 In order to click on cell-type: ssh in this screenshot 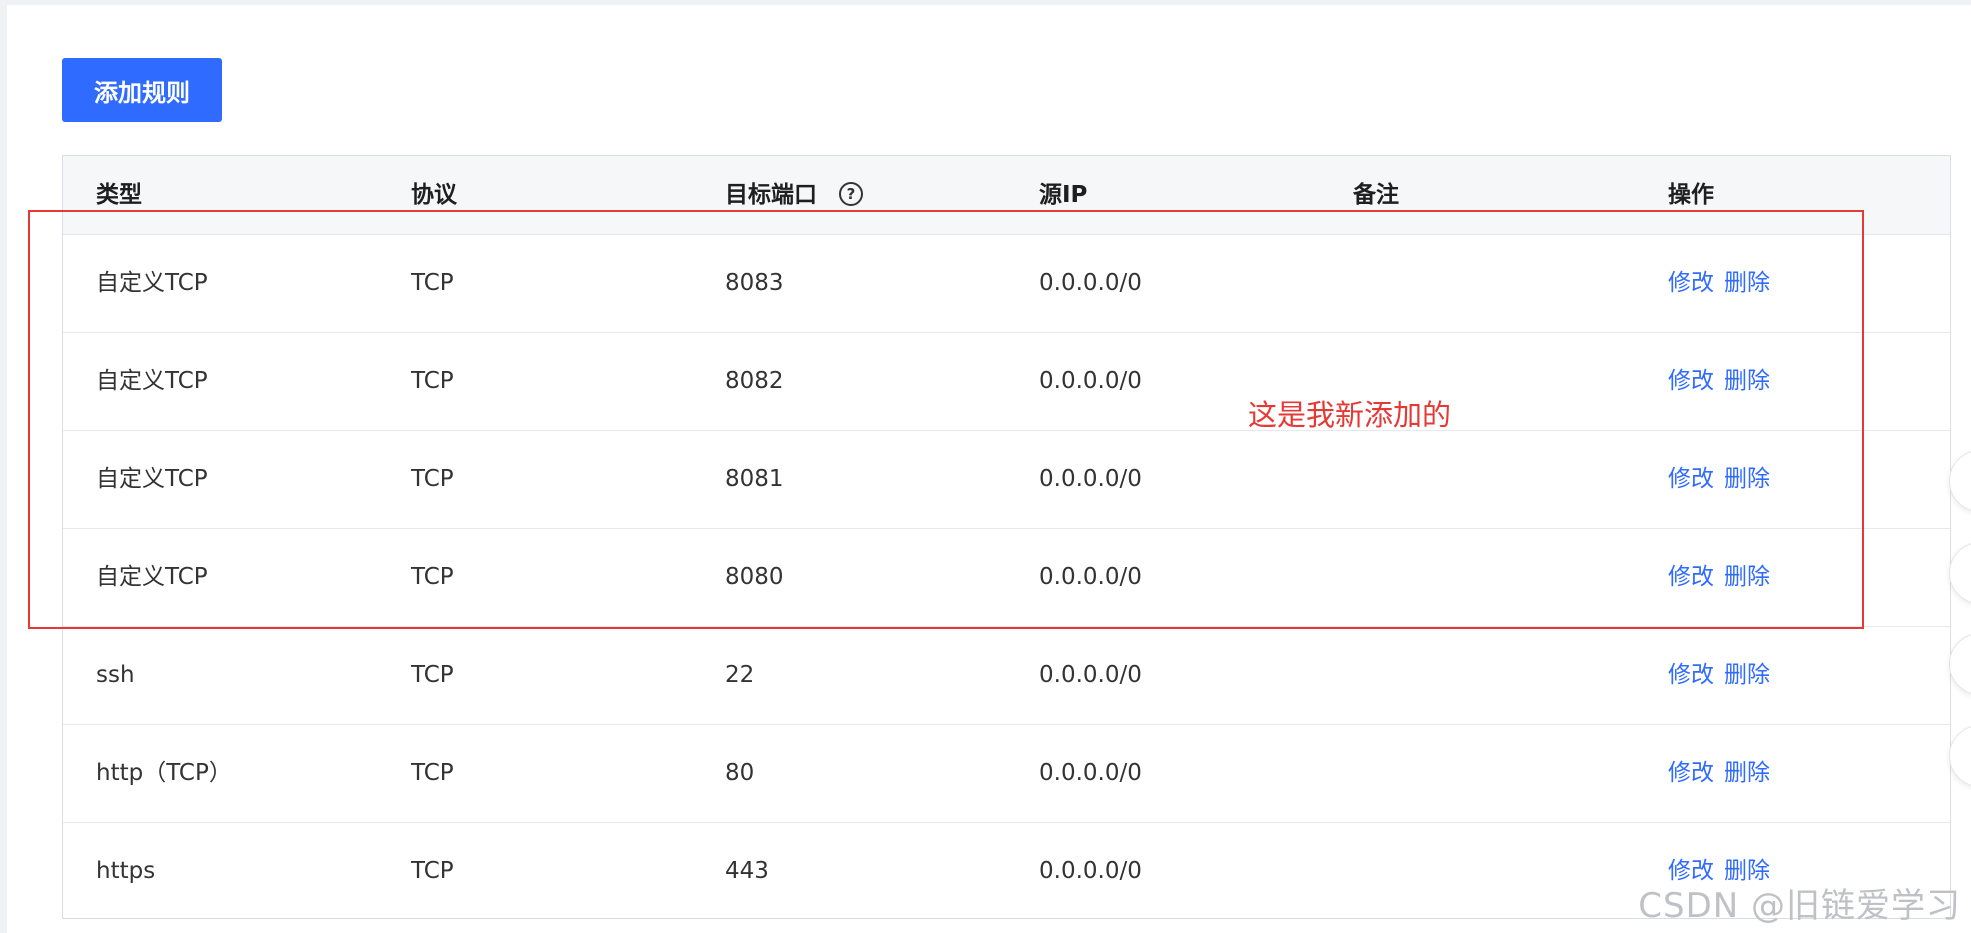, I will do `click(115, 675)`.